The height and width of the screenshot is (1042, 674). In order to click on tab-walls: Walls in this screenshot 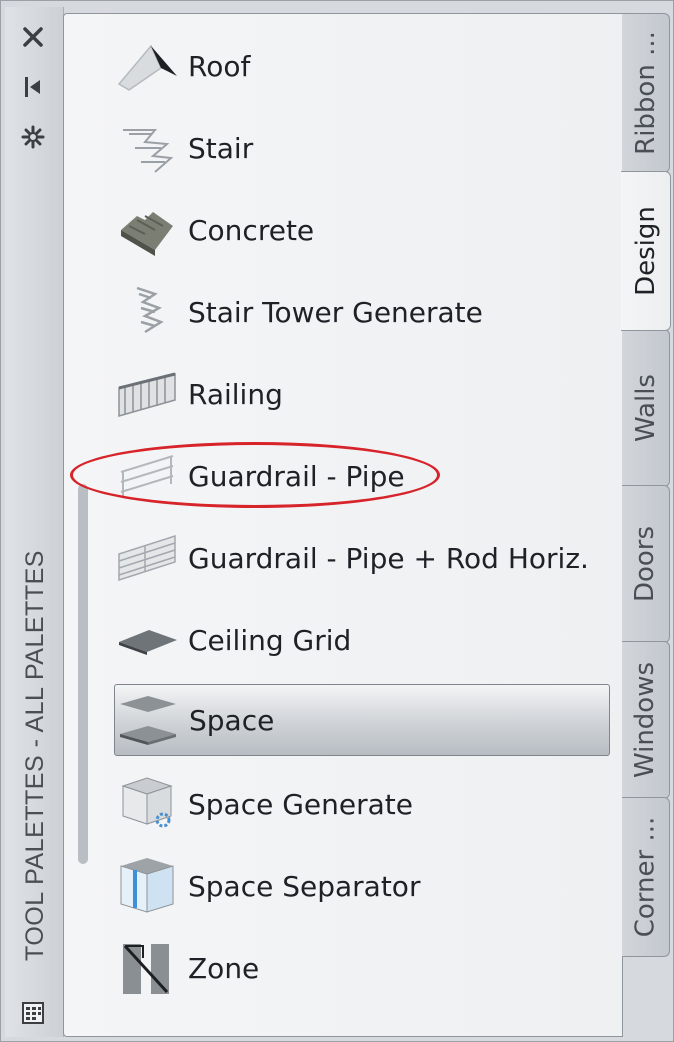, I will do `click(646, 408)`.